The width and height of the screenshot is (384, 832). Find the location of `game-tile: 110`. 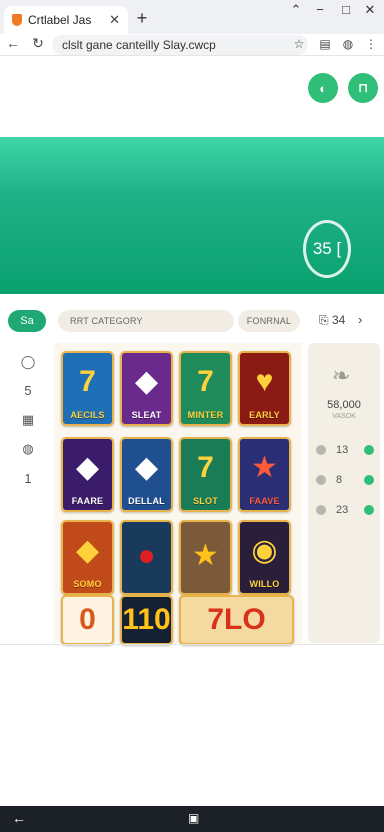

game-tile: 110 is located at coordinates (146, 620).